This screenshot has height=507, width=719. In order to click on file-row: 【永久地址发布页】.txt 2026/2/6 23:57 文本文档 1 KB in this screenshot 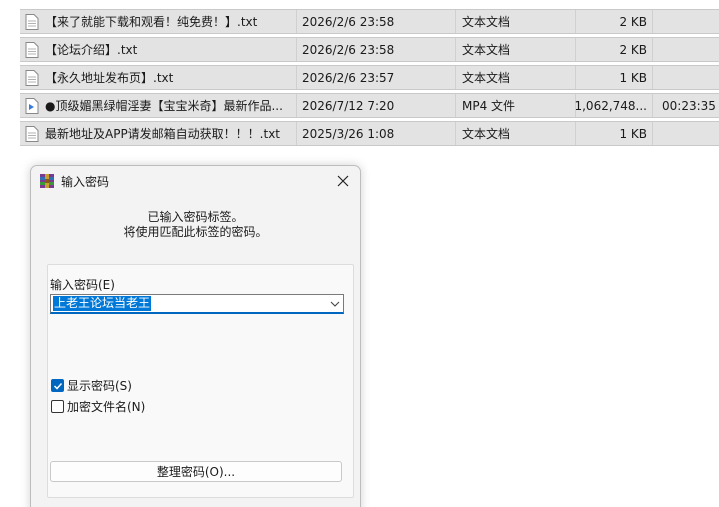, I will do `click(369, 77)`.